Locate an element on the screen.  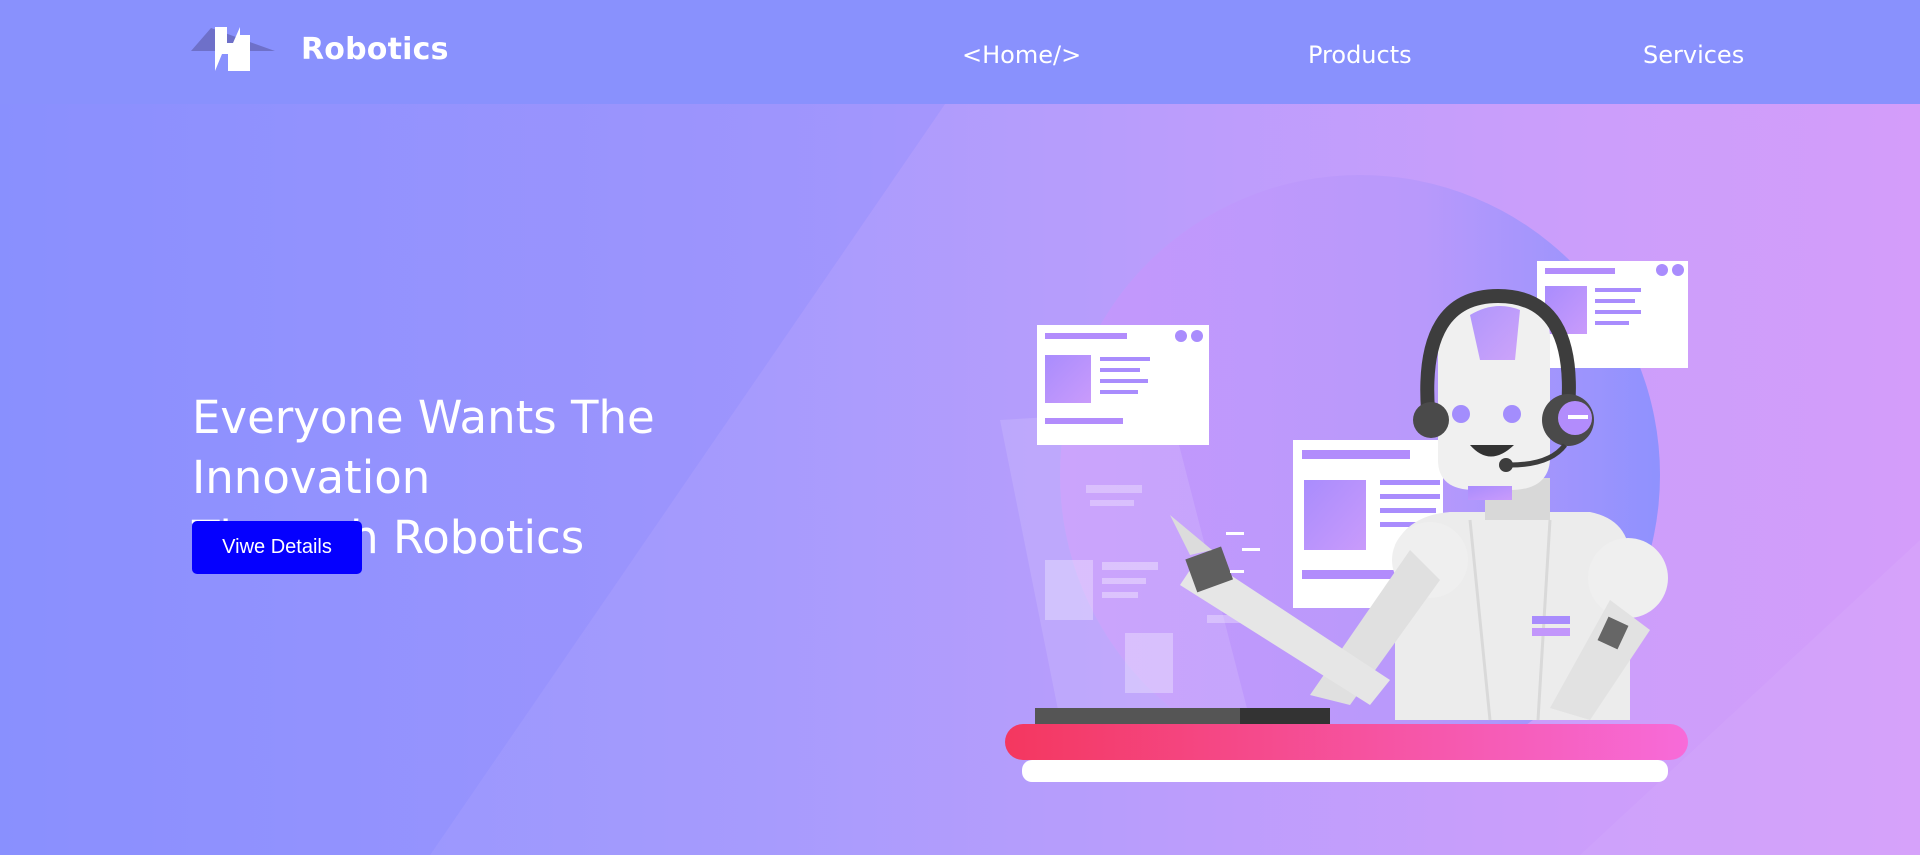
robotics-logo-icon is located at coordinates (233, 49).